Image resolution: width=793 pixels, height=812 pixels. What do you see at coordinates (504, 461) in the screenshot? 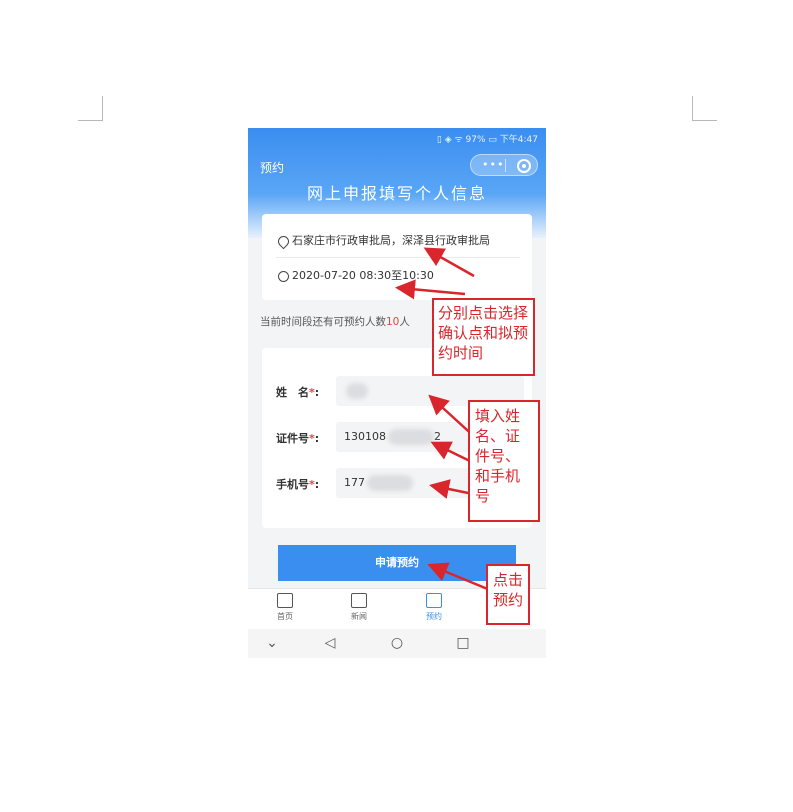
I see `annotation-fill: 填入姓名、证件号、和手机号` at bounding box center [504, 461].